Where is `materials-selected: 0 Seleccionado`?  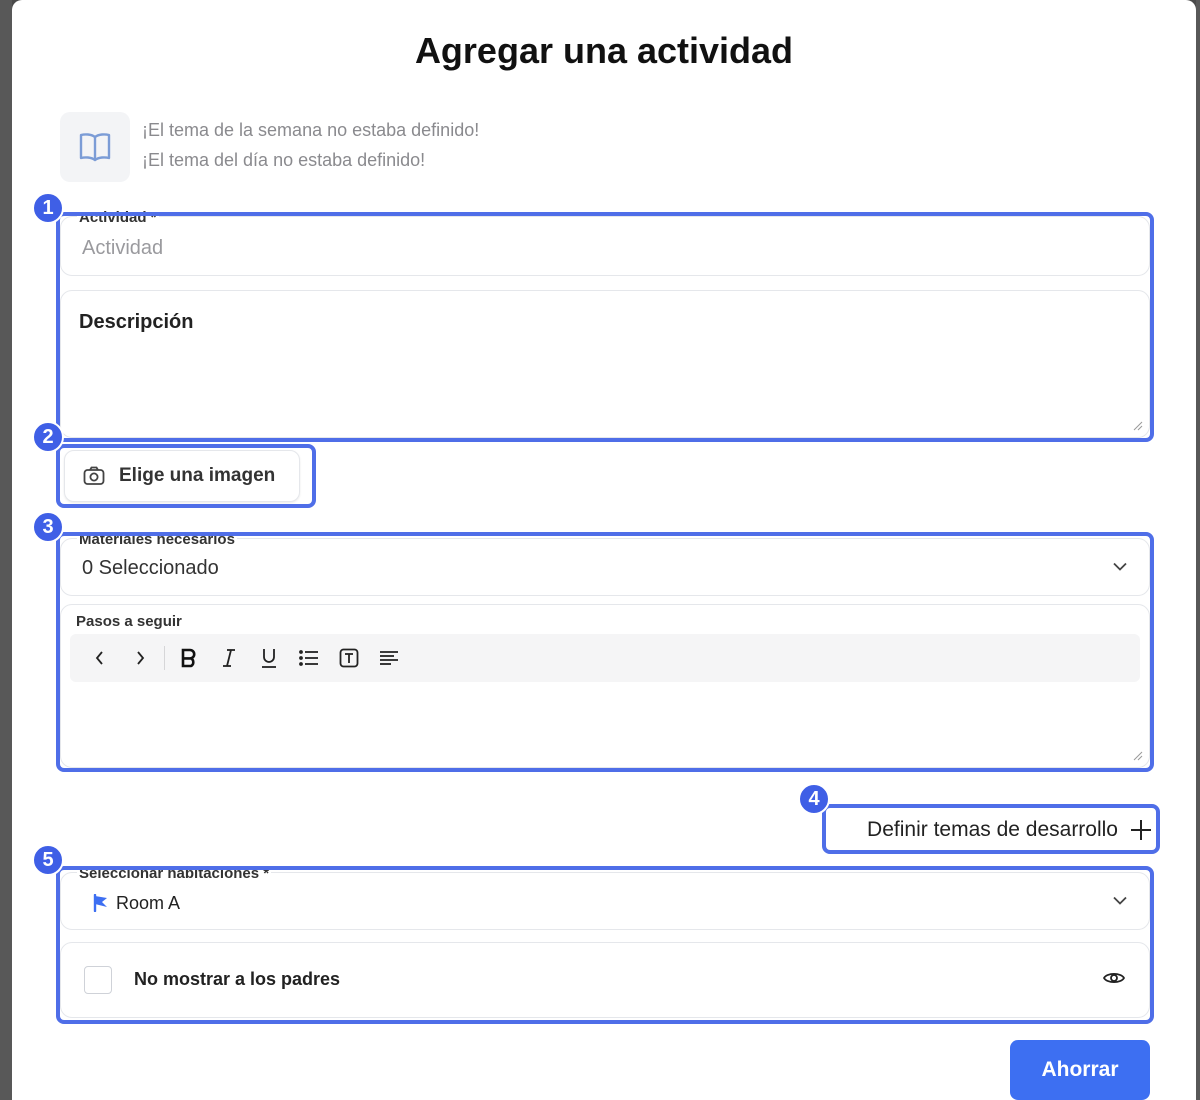 materials-selected: 0 Seleccionado is located at coordinates (150, 568).